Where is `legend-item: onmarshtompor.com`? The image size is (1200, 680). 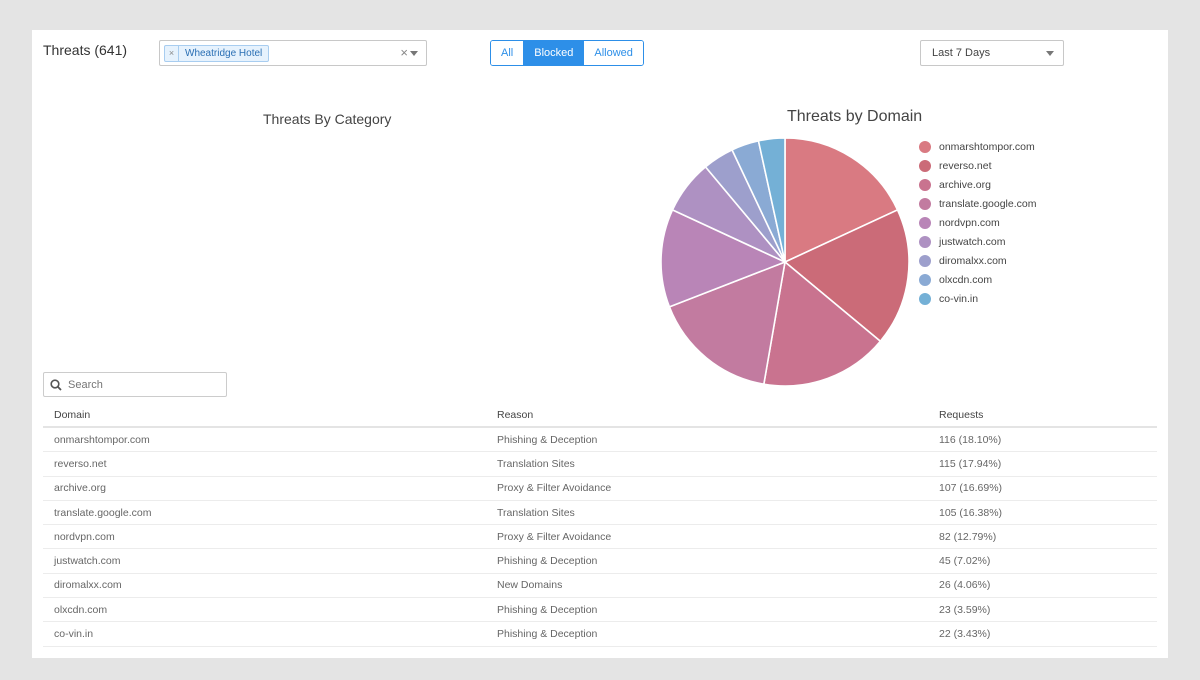
legend-item: onmarshtompor.com is located at coordinates (977, 146).